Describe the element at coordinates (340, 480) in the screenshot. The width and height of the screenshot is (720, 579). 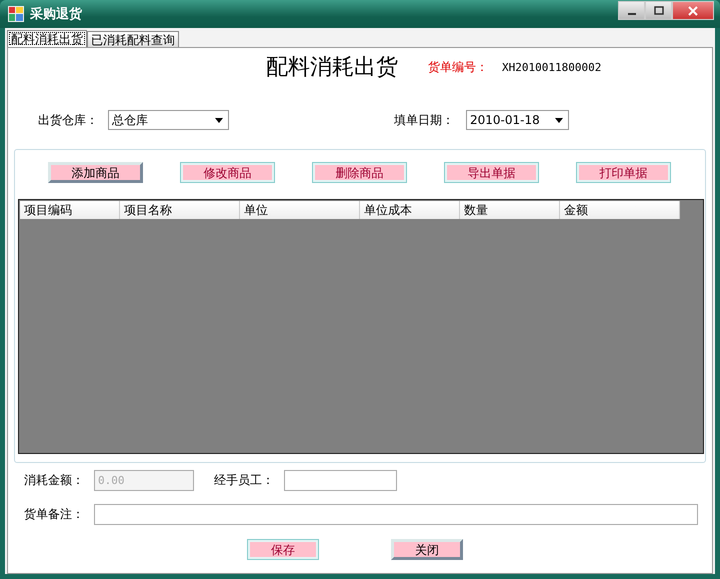
I see `employee-field` at that location.